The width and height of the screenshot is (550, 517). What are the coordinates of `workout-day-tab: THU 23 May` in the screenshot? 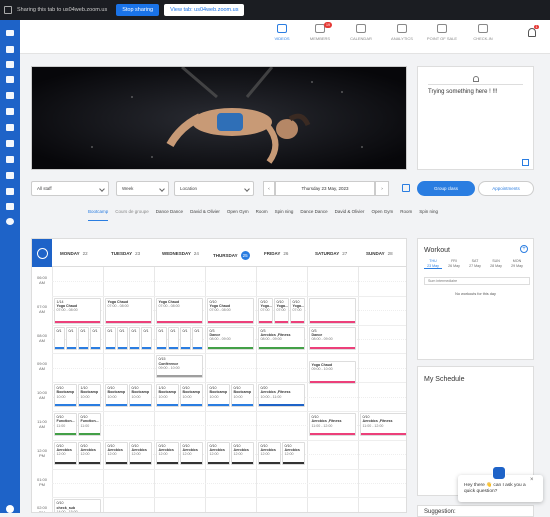 It's located at (433, 264).